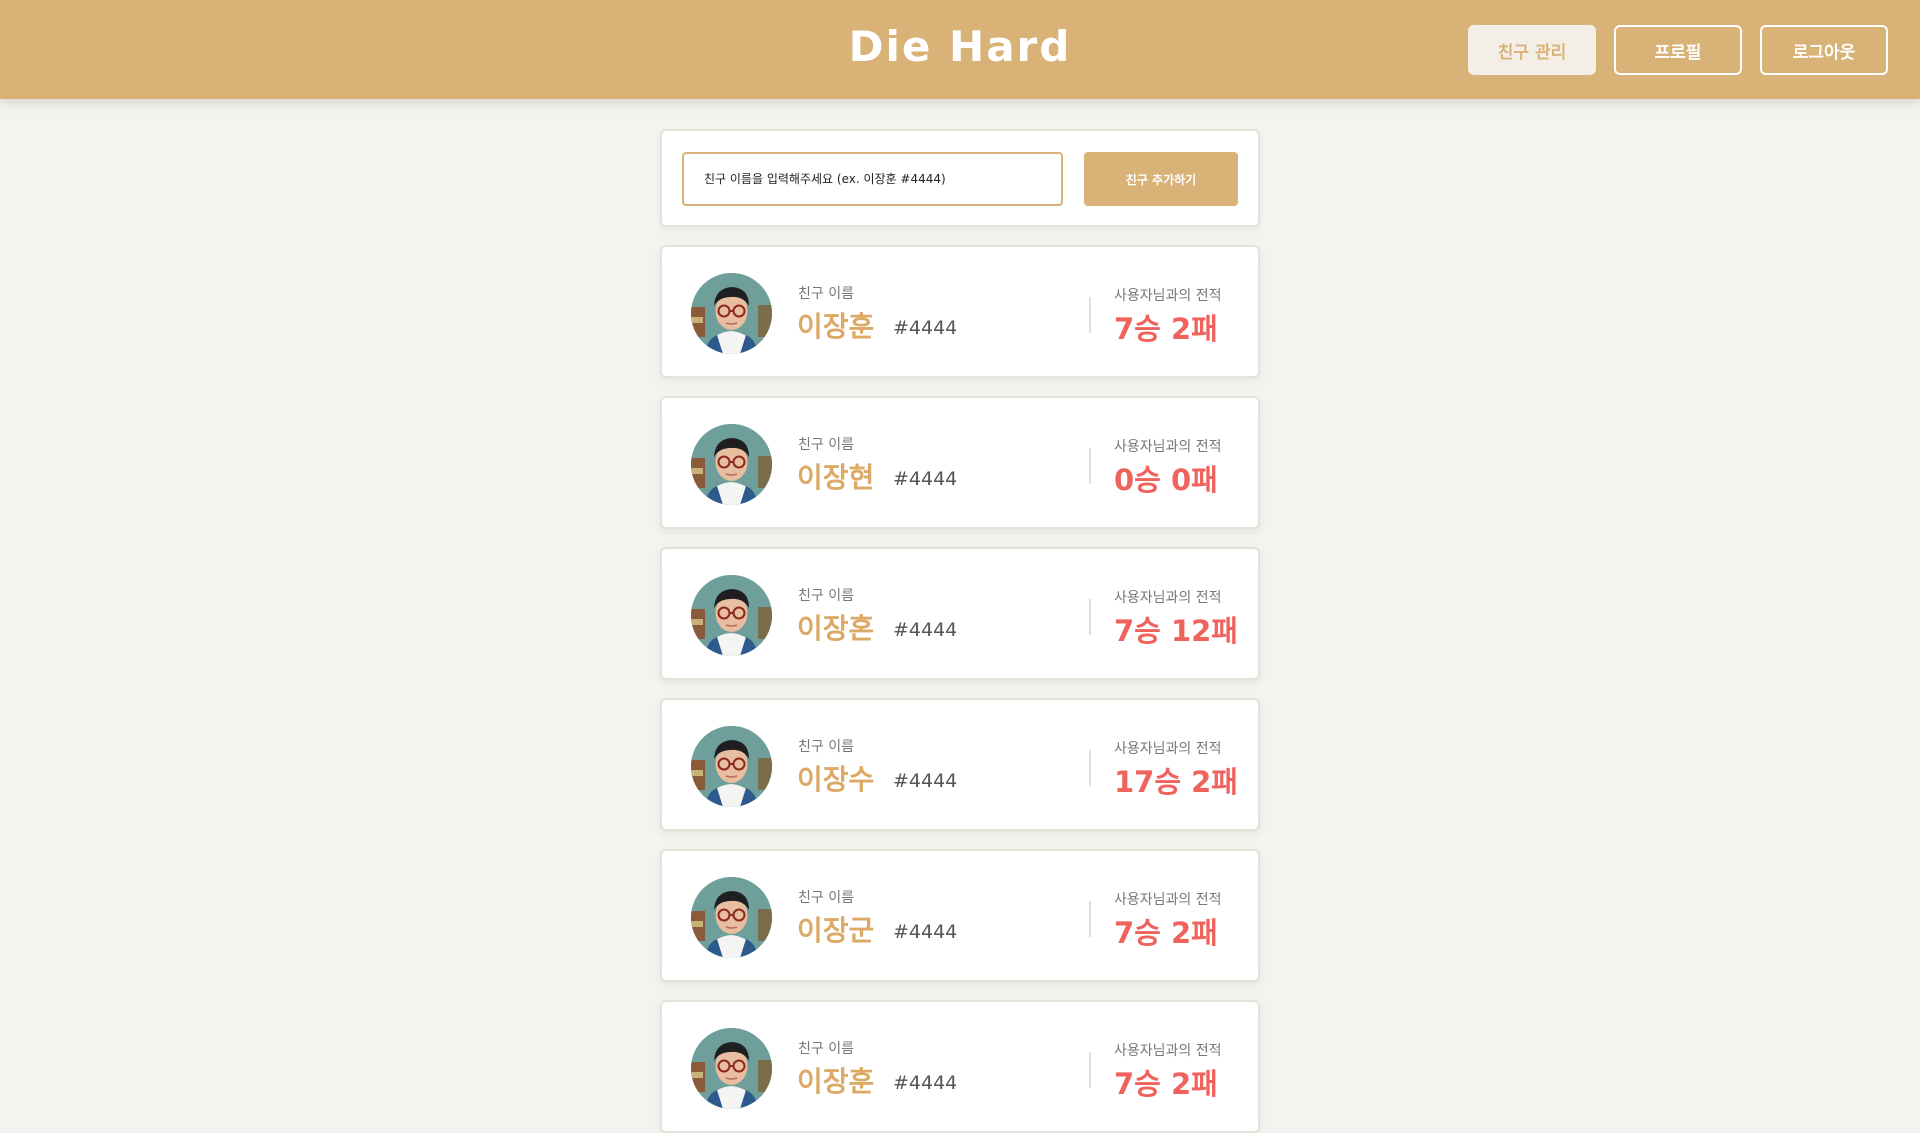 The image size is (1920, 1133). Describe the element at coordinates (1166, 480) in the screenshot. I see `win-loss-record: 0승 0패` at that location.